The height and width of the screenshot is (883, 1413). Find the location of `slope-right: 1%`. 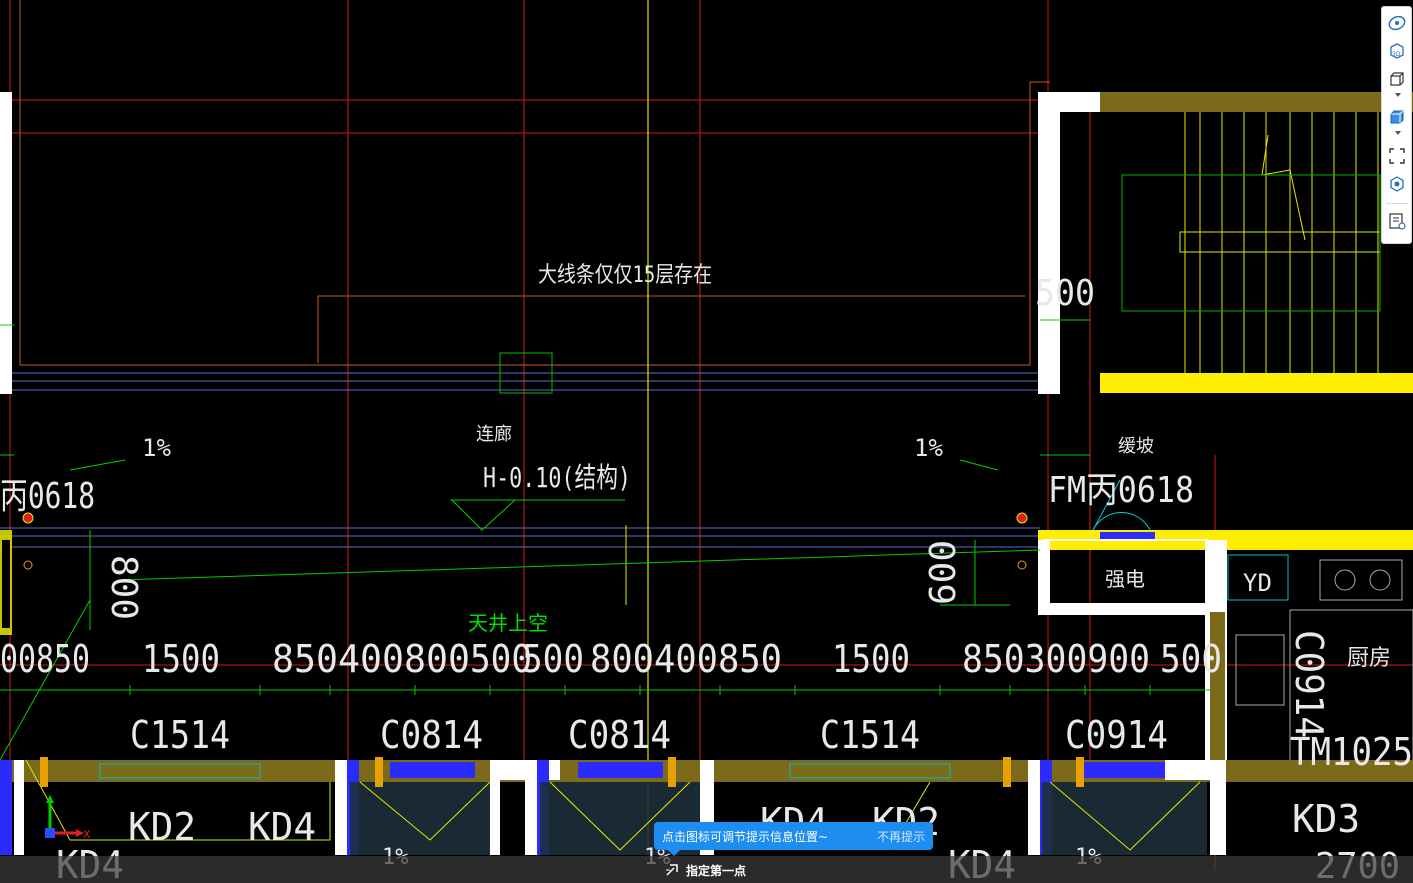

slope-right: 1% is located at coordinates (928, 448).